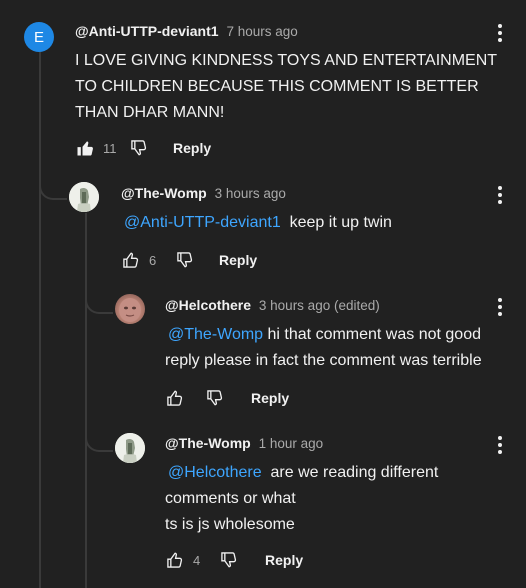 The image size is (526, 588). What do you see at coordinates (261, 31) in the screenshot?
I see `comment-timestamp: 7 hours ago` at bounding box center [261, 31].